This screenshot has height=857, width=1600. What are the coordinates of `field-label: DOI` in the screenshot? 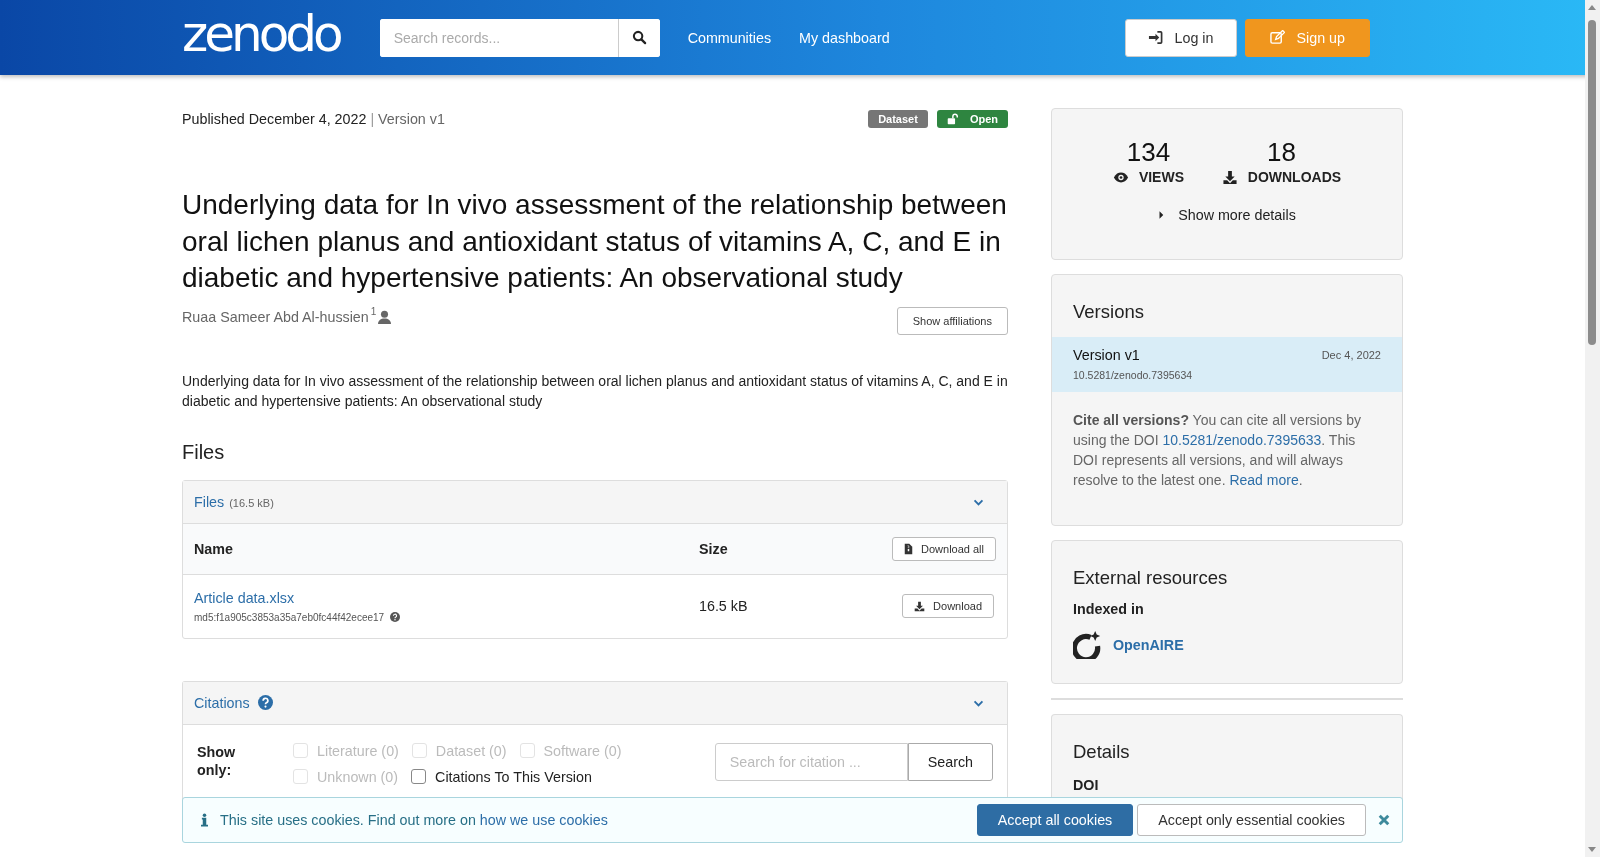 It's located at (1086, 785).